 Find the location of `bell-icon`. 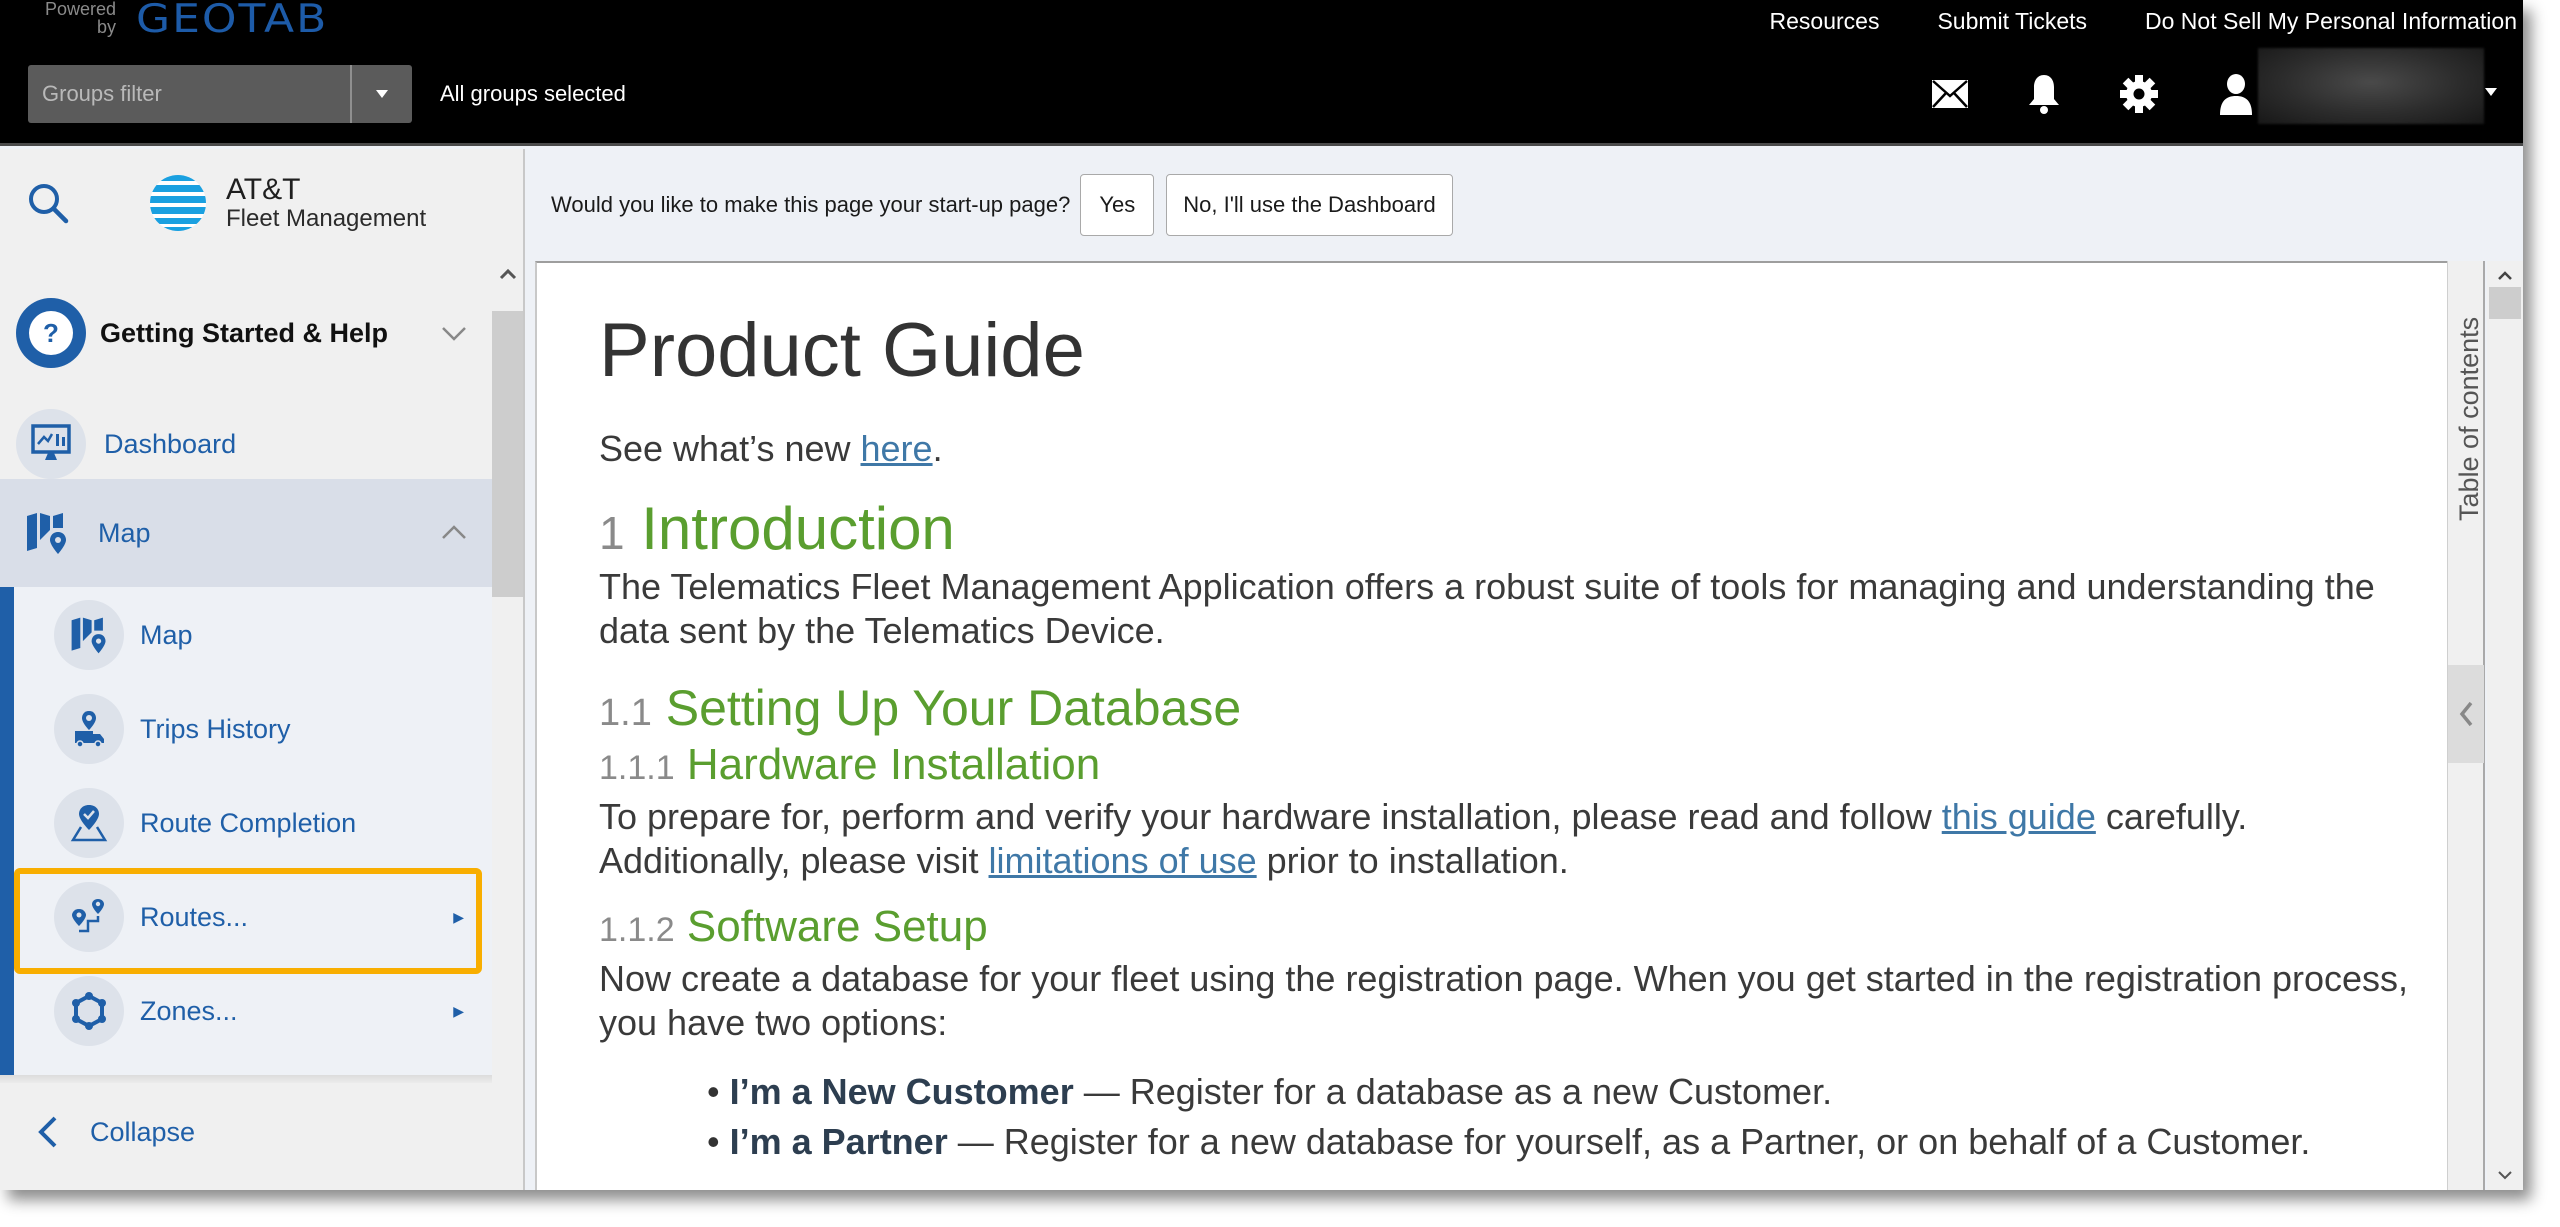

bell-icon is located at coordinates (2044, 94).